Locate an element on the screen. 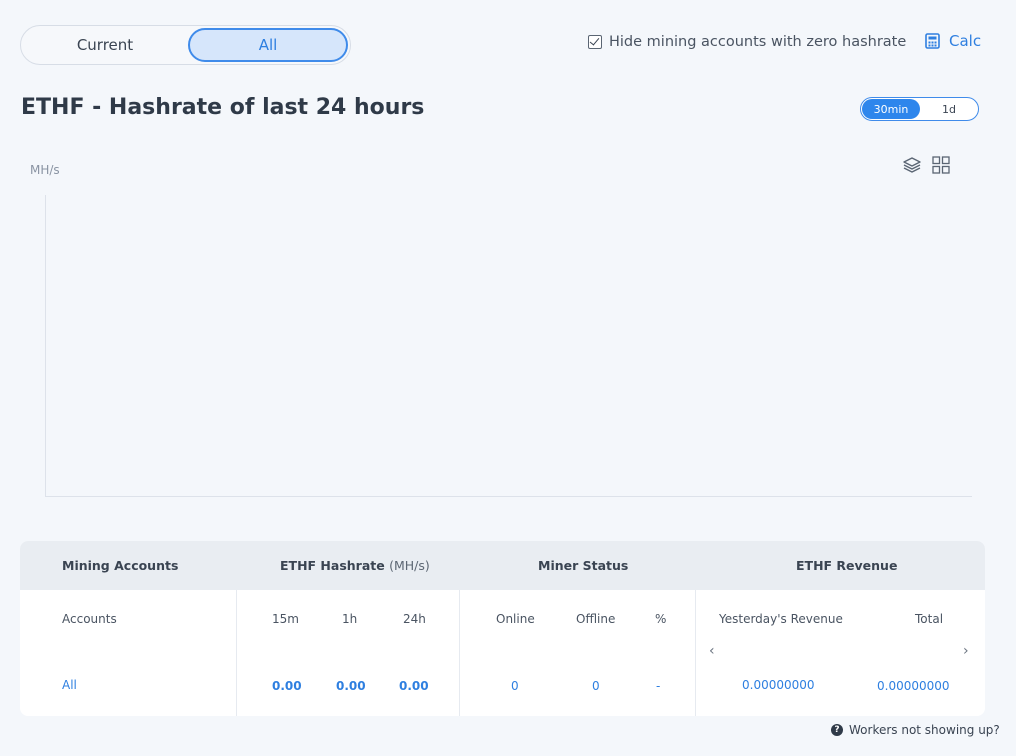 The image size is (1016, 756). online-count: 0 is located at coordinates (515, 686).